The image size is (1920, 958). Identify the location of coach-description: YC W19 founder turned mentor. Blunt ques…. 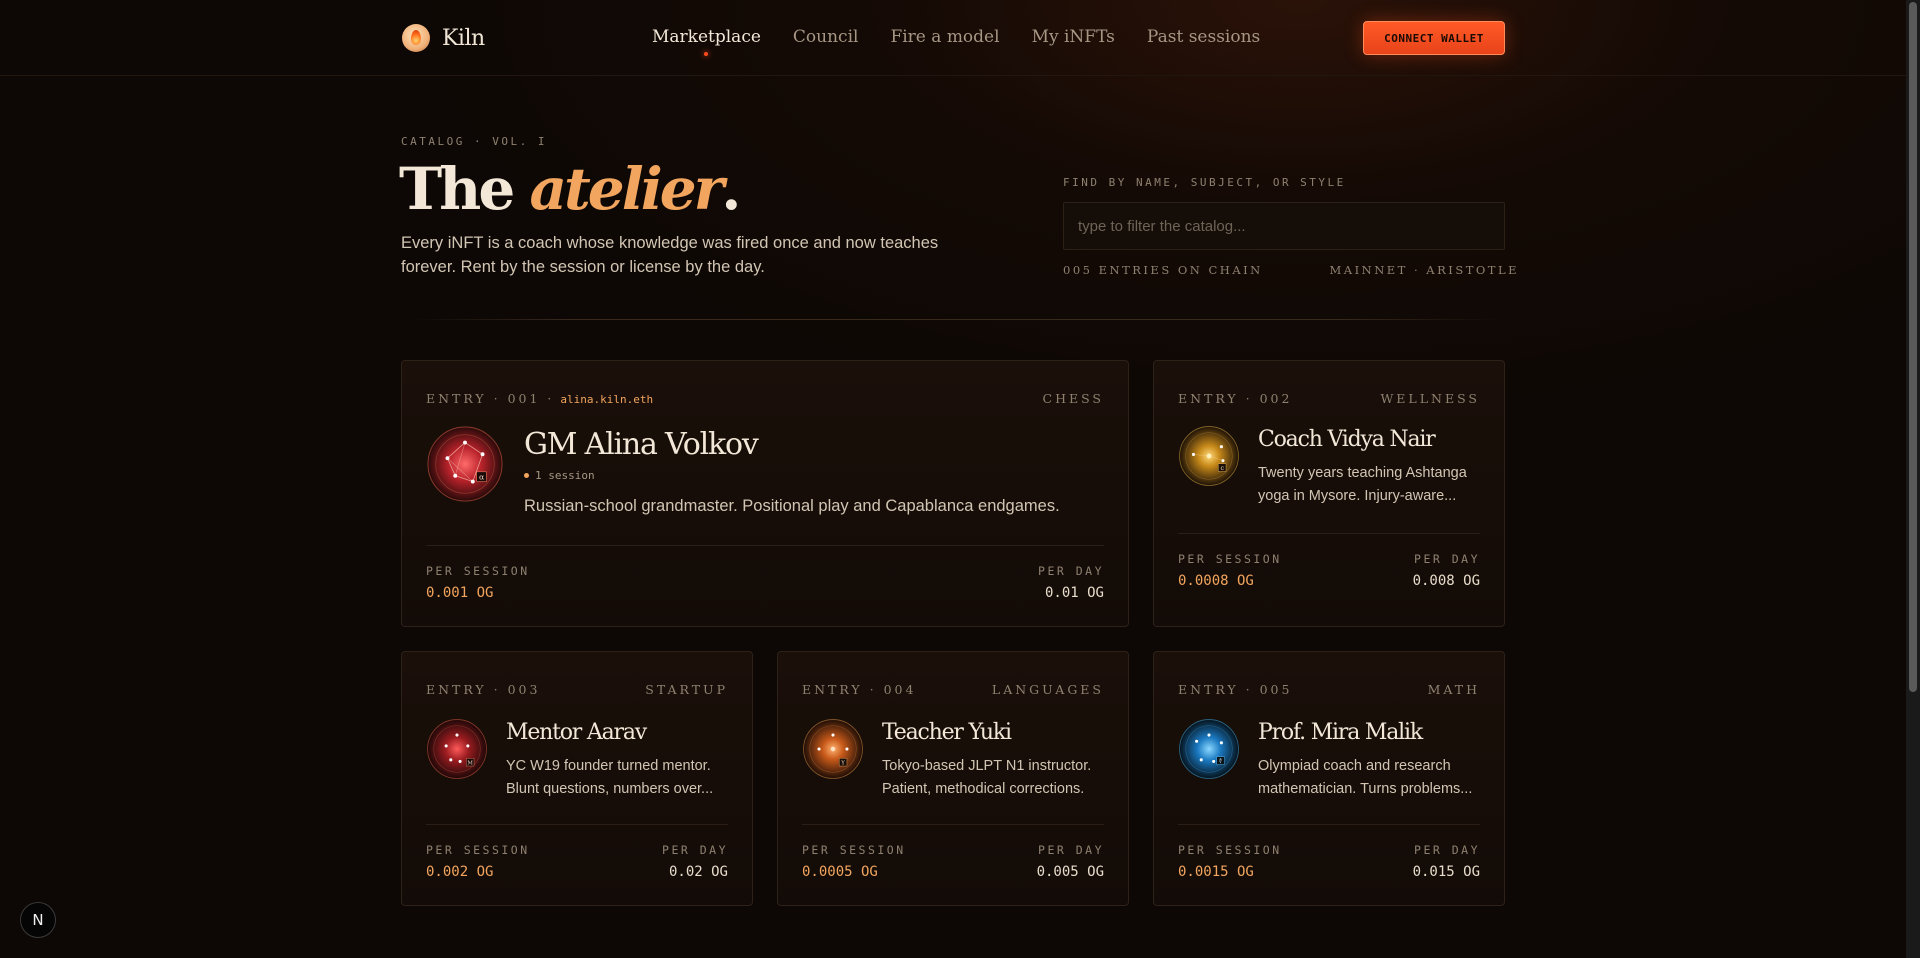
(610, 777).